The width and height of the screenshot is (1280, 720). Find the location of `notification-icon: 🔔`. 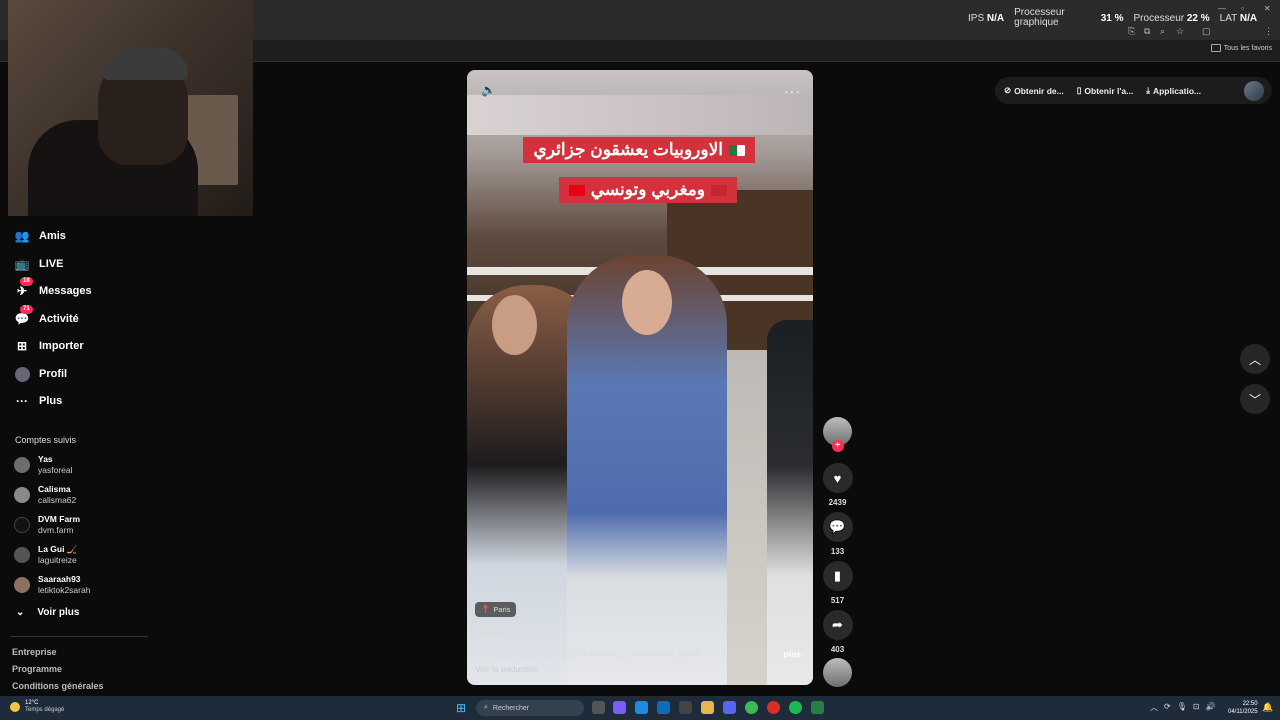

notification-icon: 🔔 is located at coordinates (1267, 707).